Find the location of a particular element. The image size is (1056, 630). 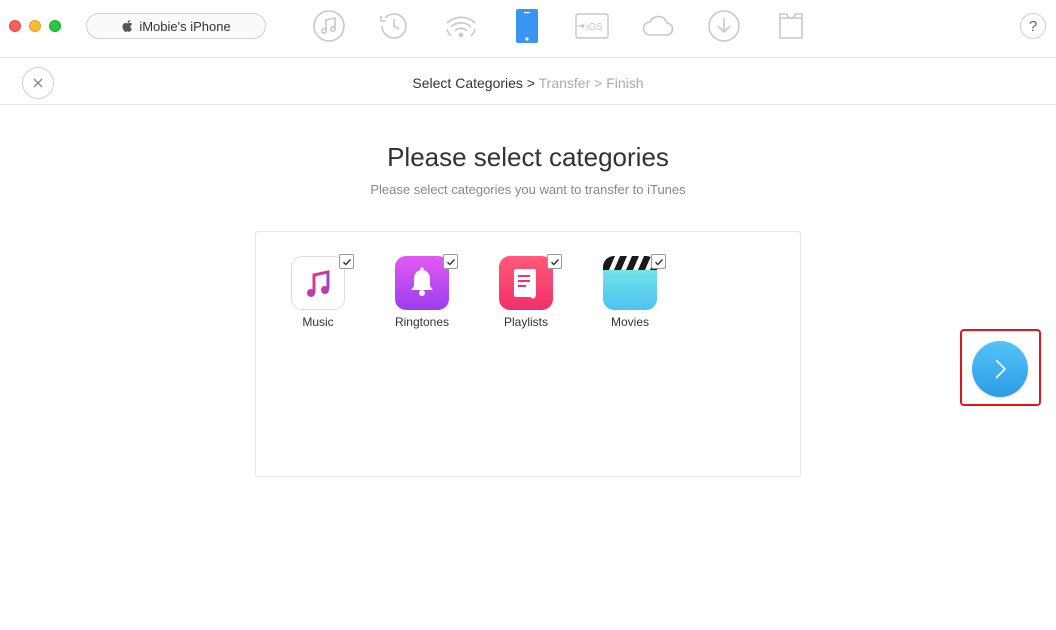

ringtones-checkbox is located at coordinates (450, 261).